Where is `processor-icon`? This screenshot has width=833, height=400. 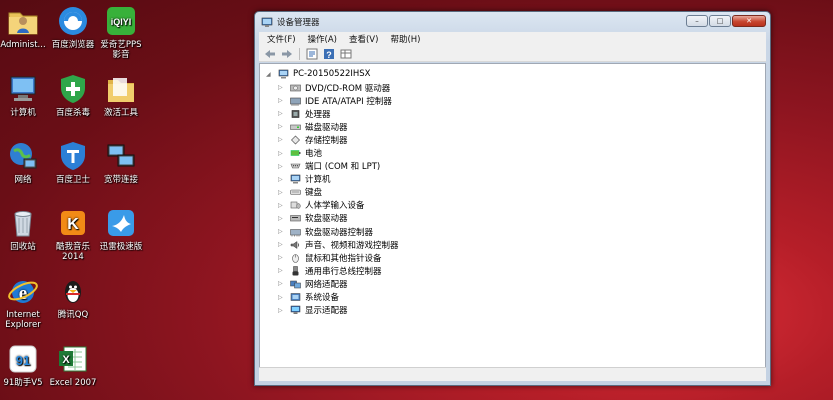 processor-icon is located at coordinates (295, 113).